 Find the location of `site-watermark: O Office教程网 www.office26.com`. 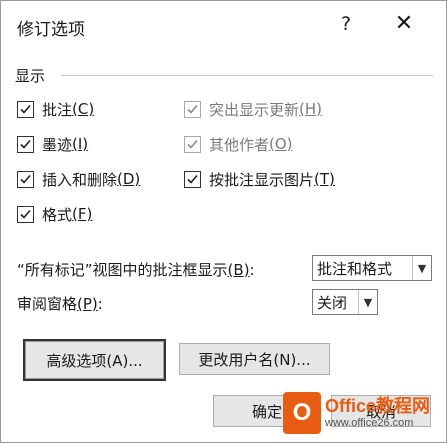

site-watermark: O Office教程网 www.office26.com is located at coordinates (363, 413).